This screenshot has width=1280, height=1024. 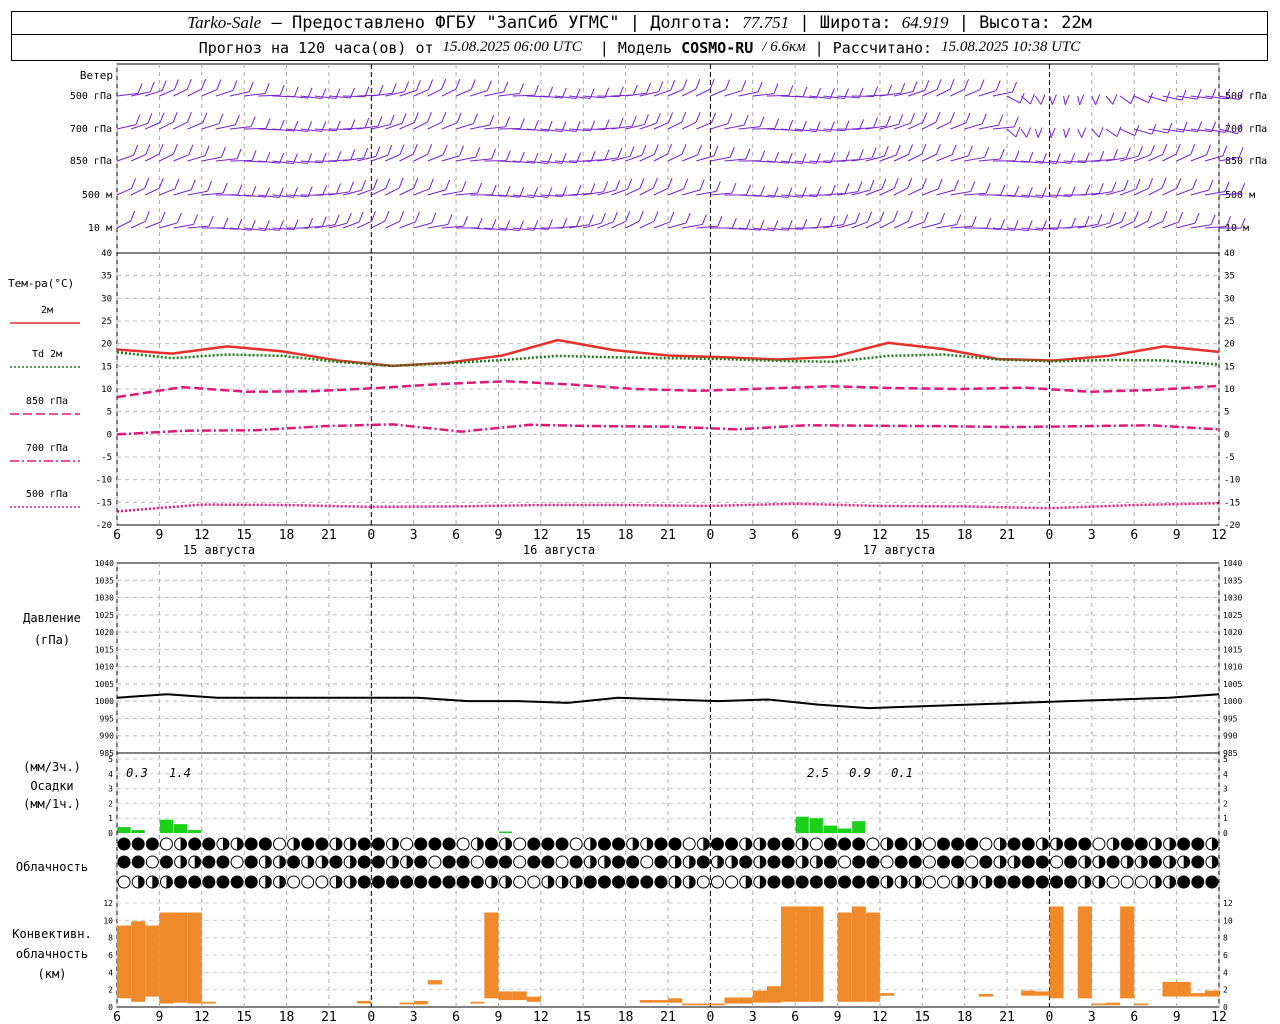 What do you see at coordinates (104, 526) in the screenshot?
I see `temp-tick-left: -20` at bounding box center [104, 526].